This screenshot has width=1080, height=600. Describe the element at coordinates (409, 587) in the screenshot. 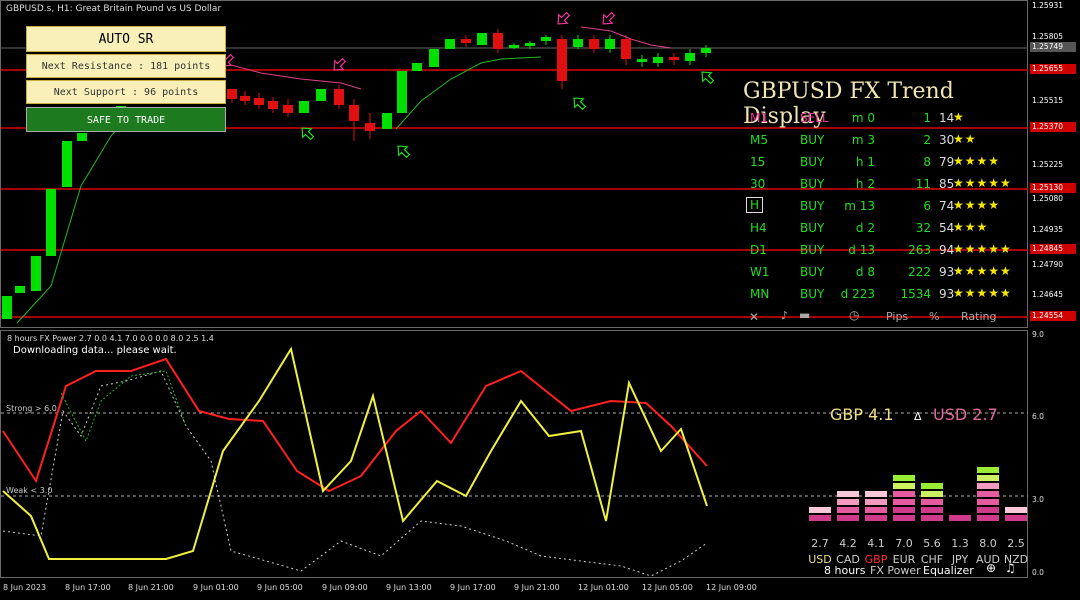

I see `time-label: 9 Jun 13:00` at that location.